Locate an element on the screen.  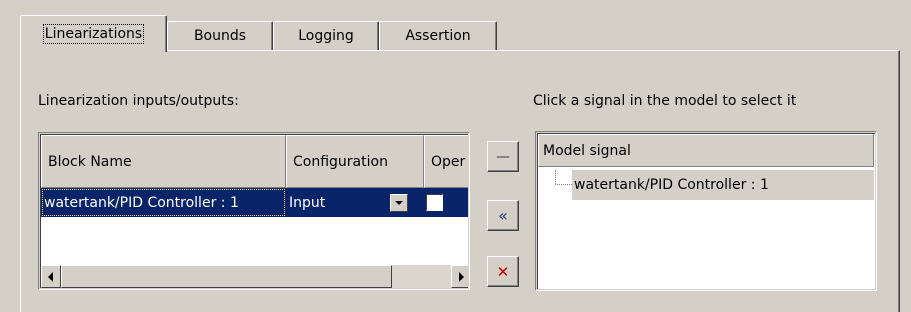
column-header-configuration: Configuration is located at coordinates (355, 161).